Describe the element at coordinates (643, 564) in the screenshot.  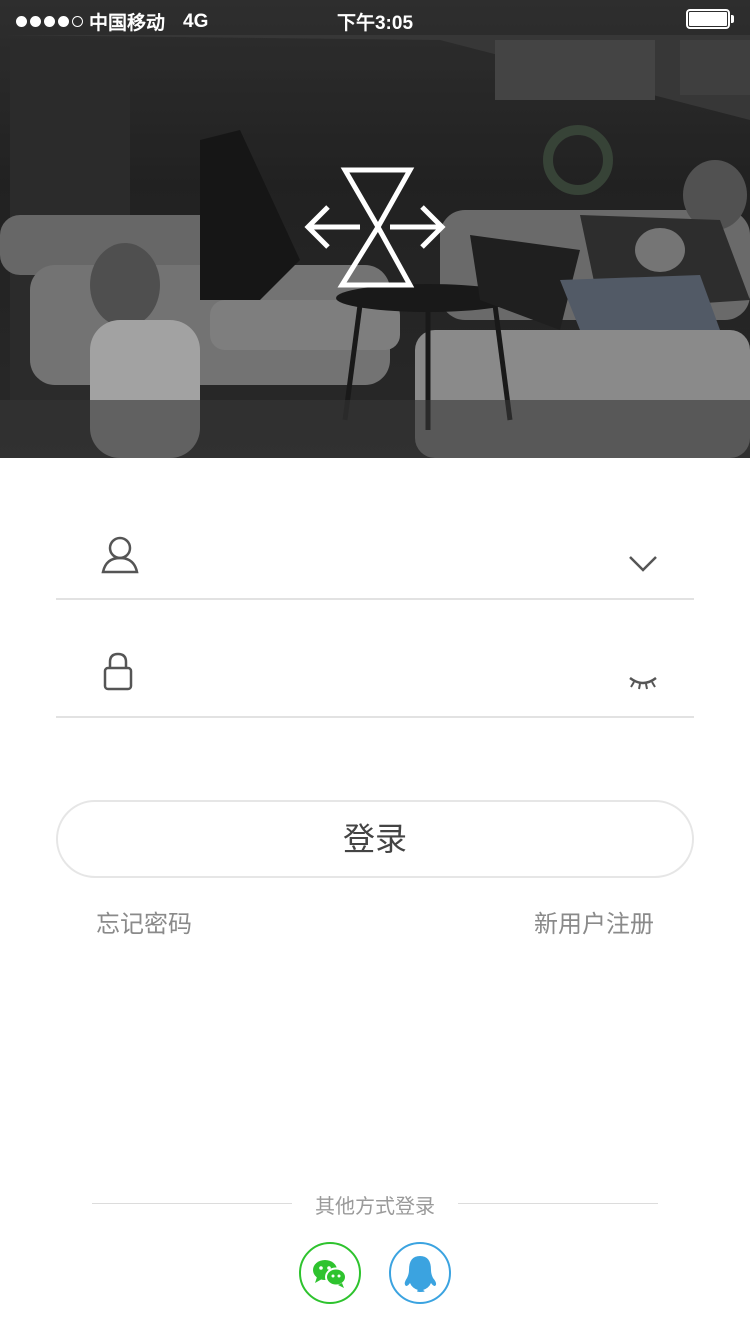
I see `chevron-down-icon` at that location.